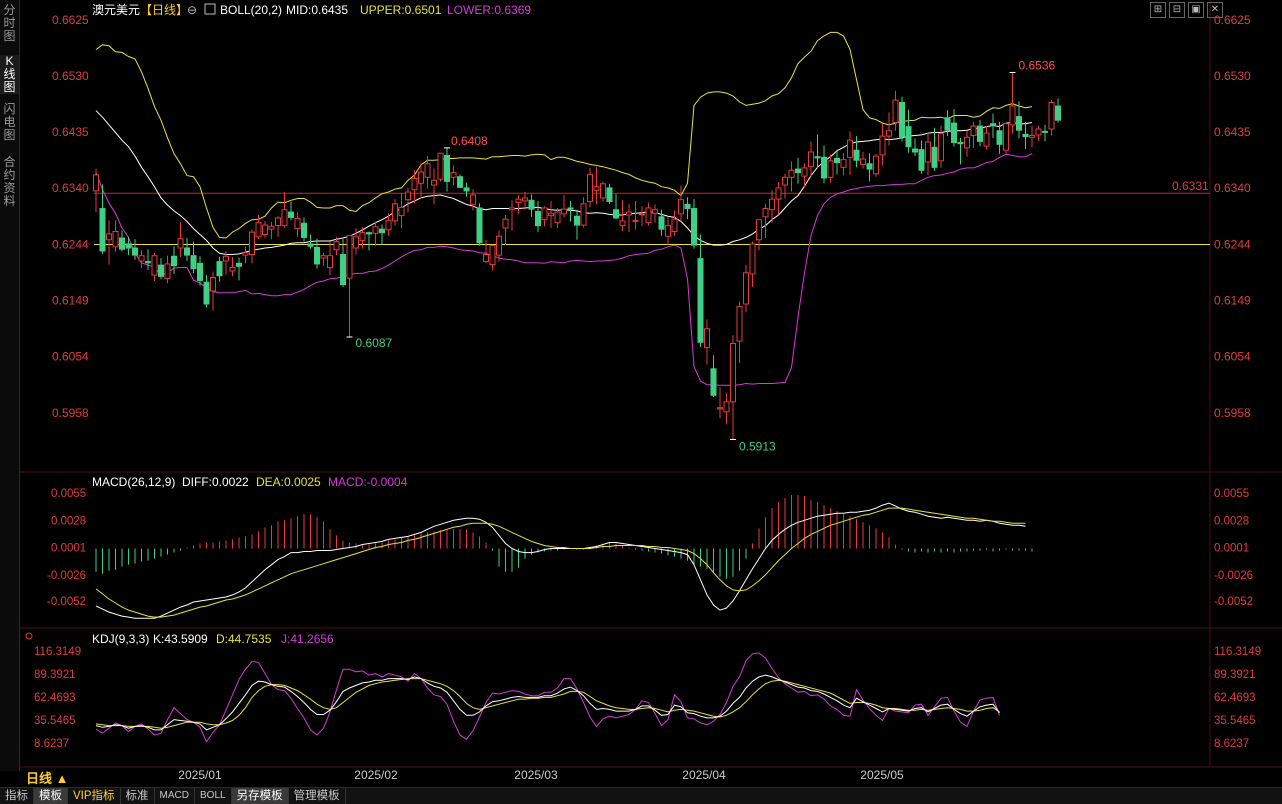 The height and width of the screenshot is (804, 1282). I want to click on tab-macd: MACD, so click(175, 796).